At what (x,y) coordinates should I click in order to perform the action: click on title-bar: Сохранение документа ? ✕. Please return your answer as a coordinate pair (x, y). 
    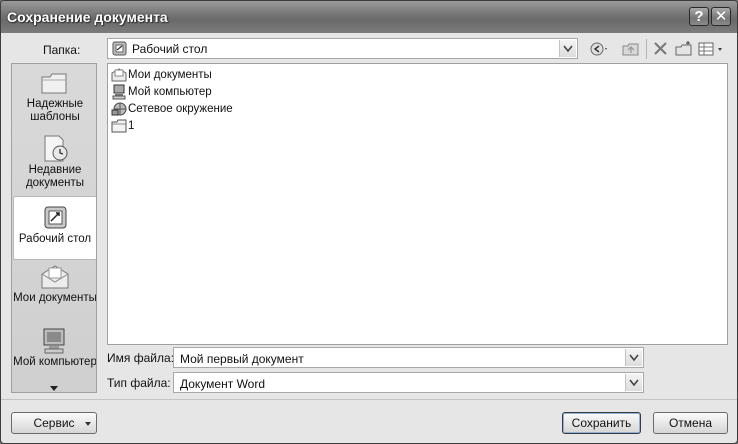
    Looking at the image, I should click on (369, 17).